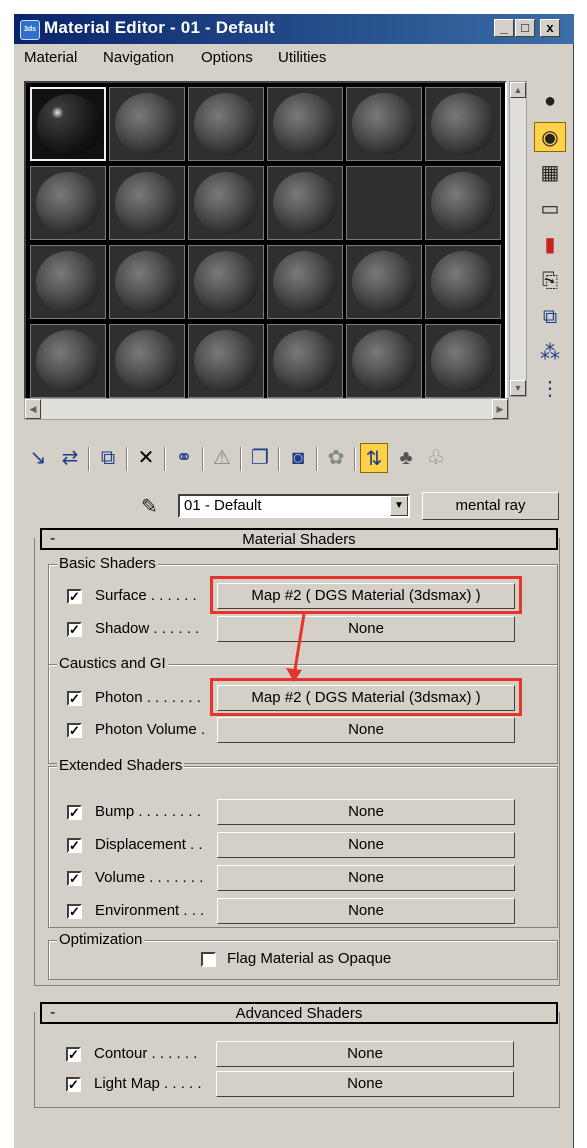  What do you see at coordinates (74, 878) in the screenshot?
I see `volume-checkbox: ✓` at bounding box center [74, 878].